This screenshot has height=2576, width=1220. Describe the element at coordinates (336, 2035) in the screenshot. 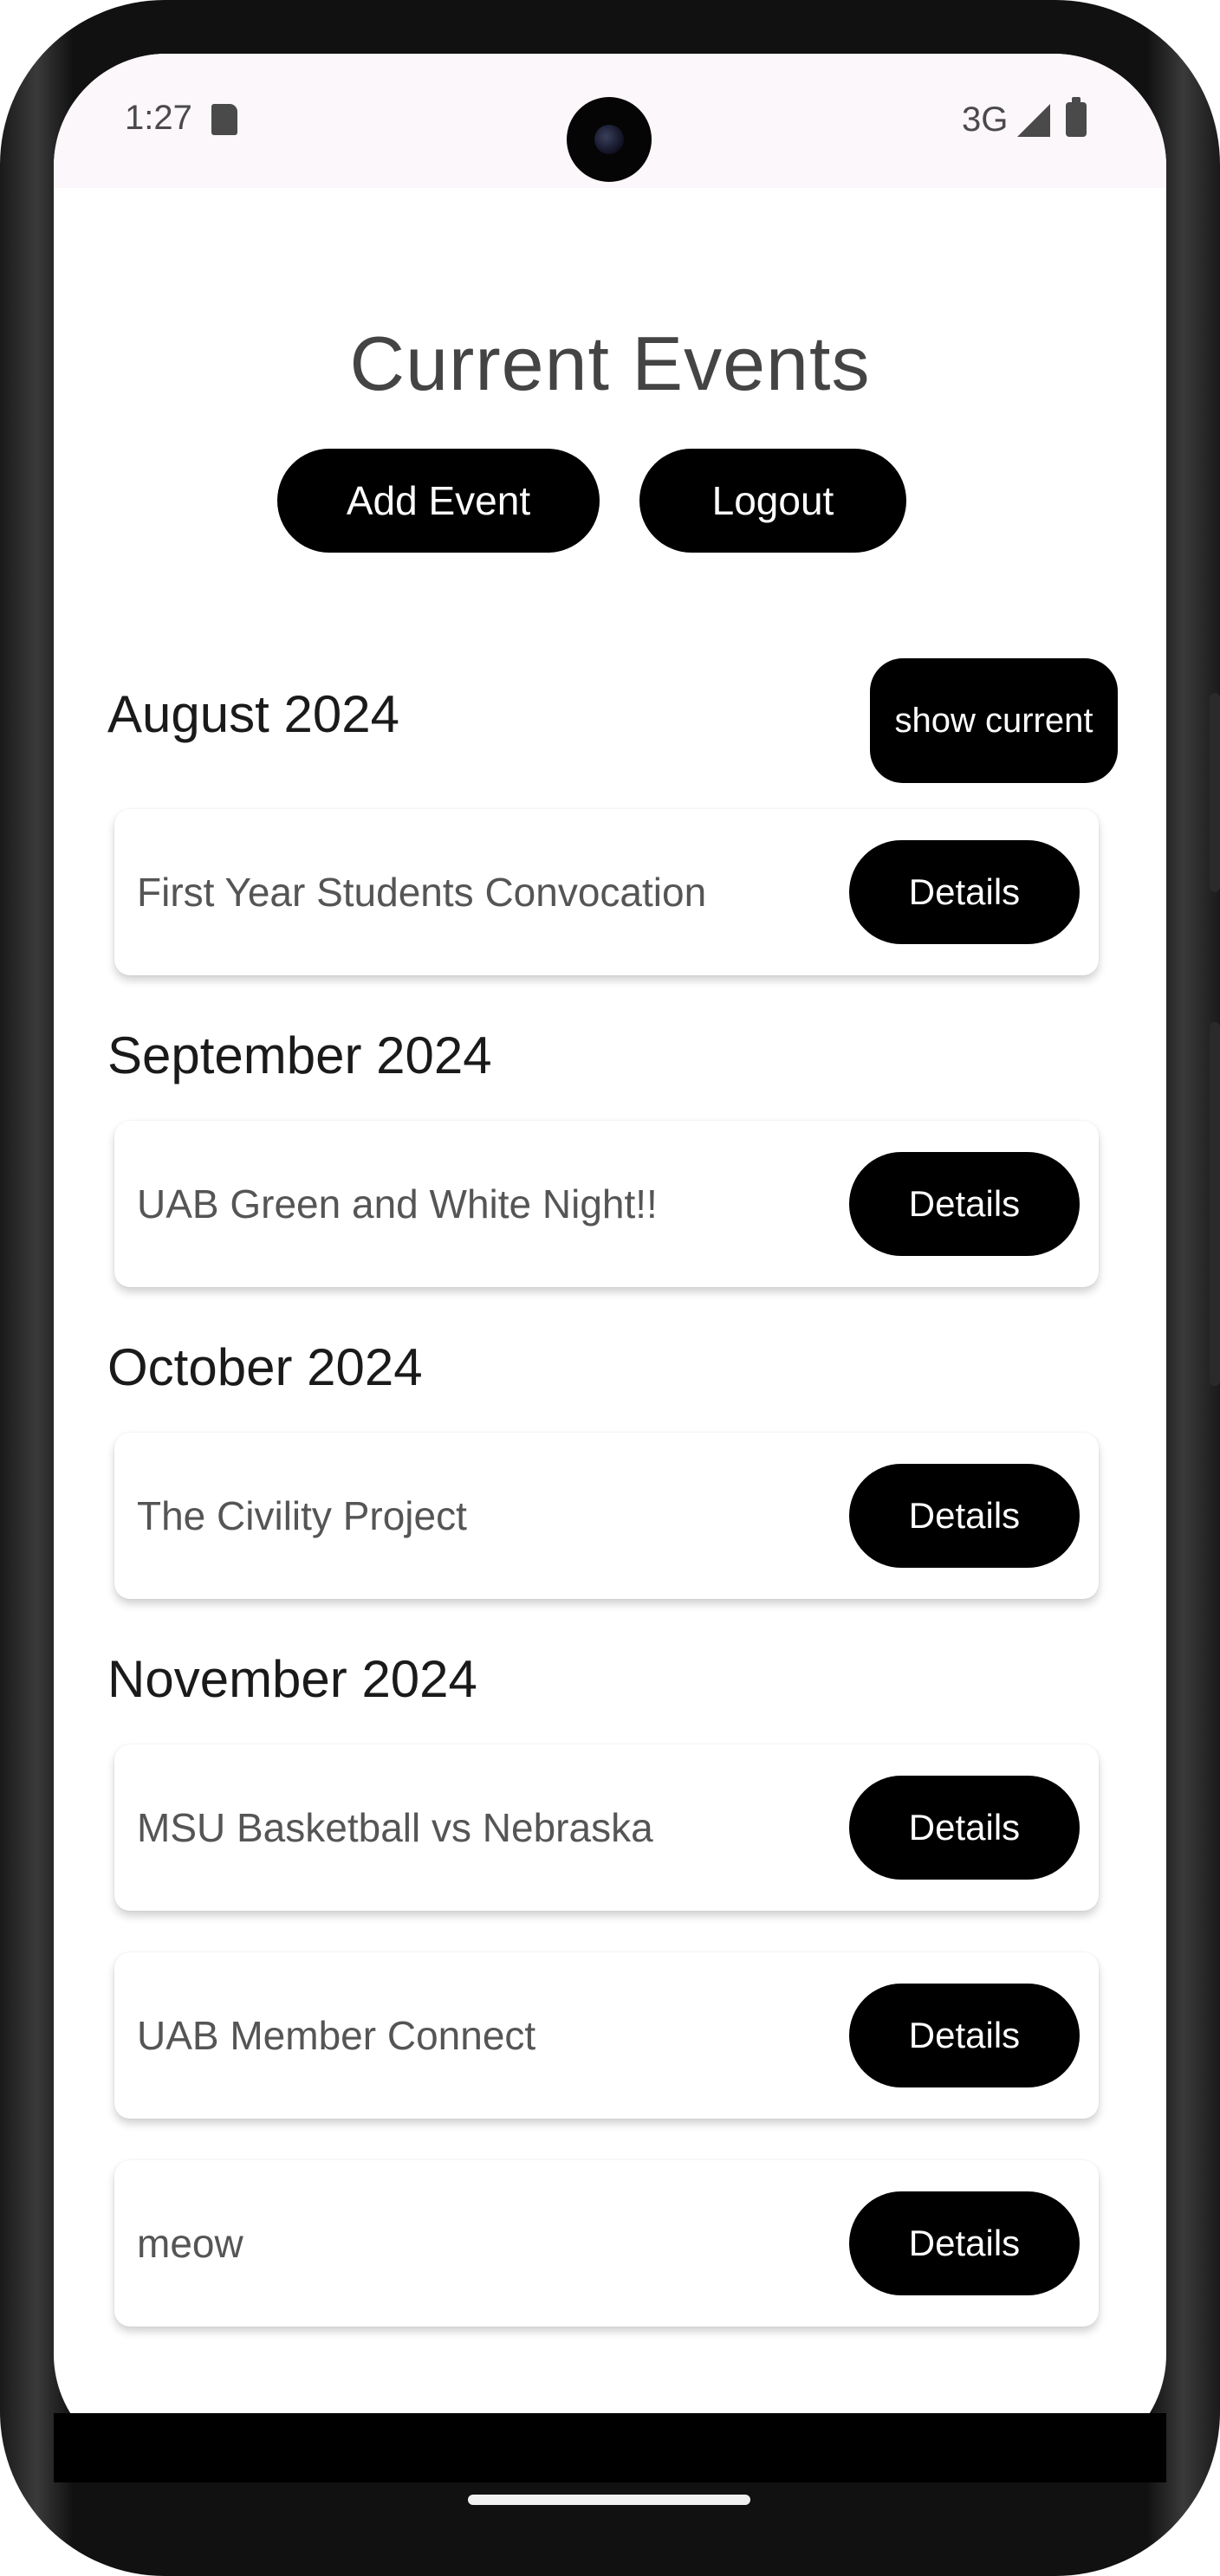

I see `event-title: UAB Member Connect` at that location.